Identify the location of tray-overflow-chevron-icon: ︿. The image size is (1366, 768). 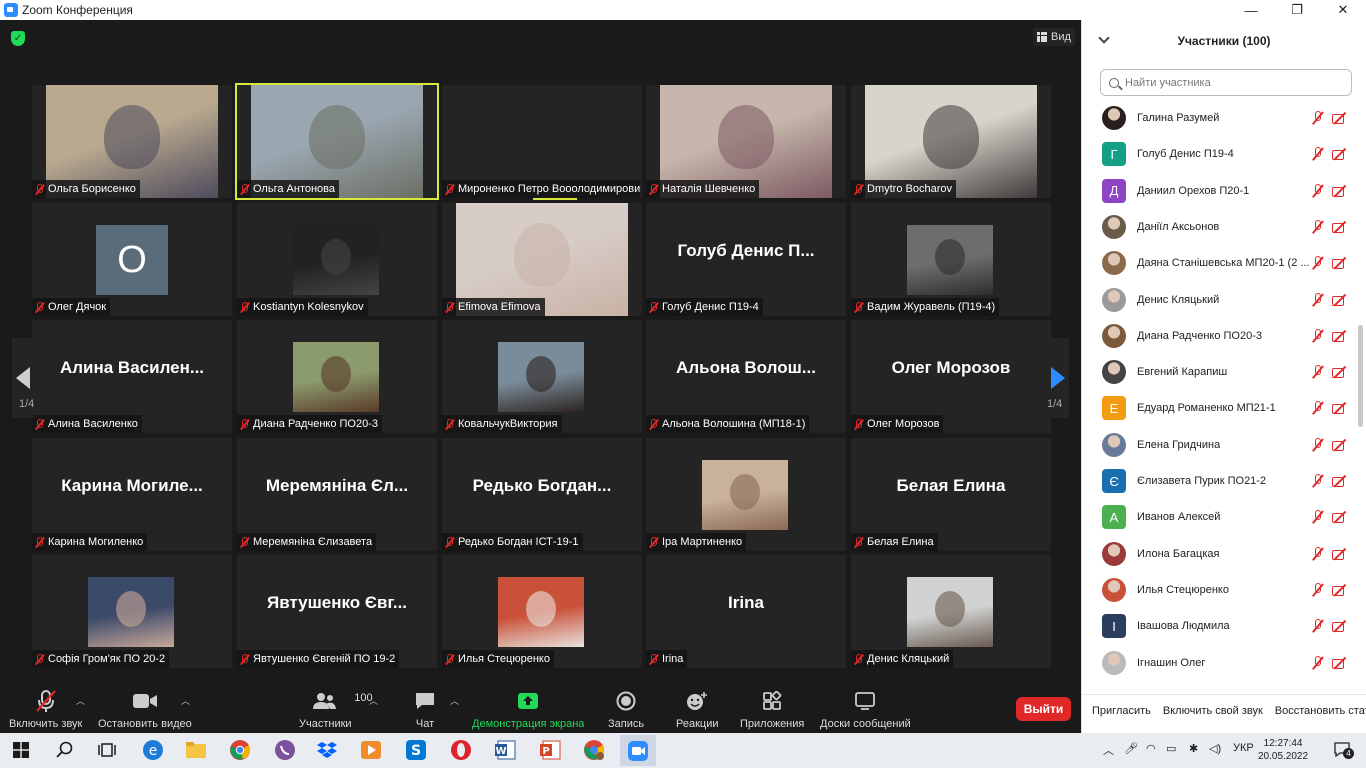
(1108, 750).